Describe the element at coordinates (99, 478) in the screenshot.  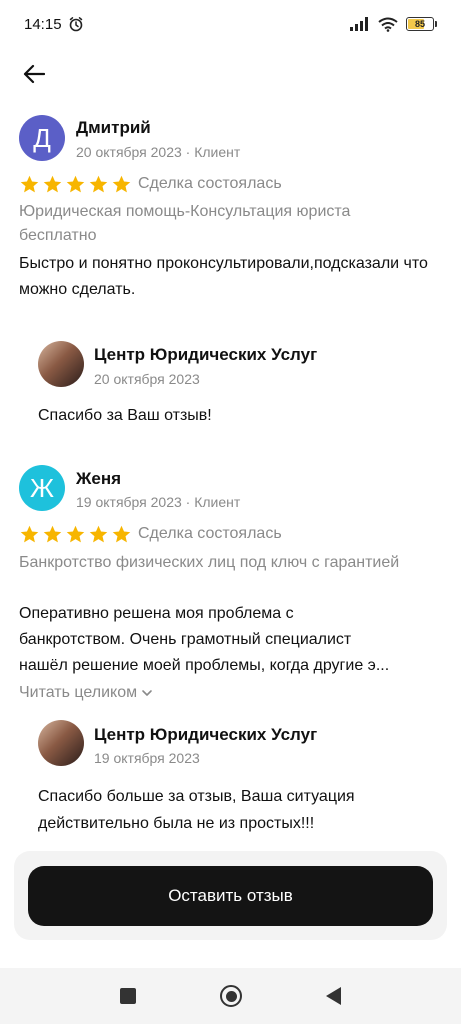
I see `author-name: Женя` at that location.